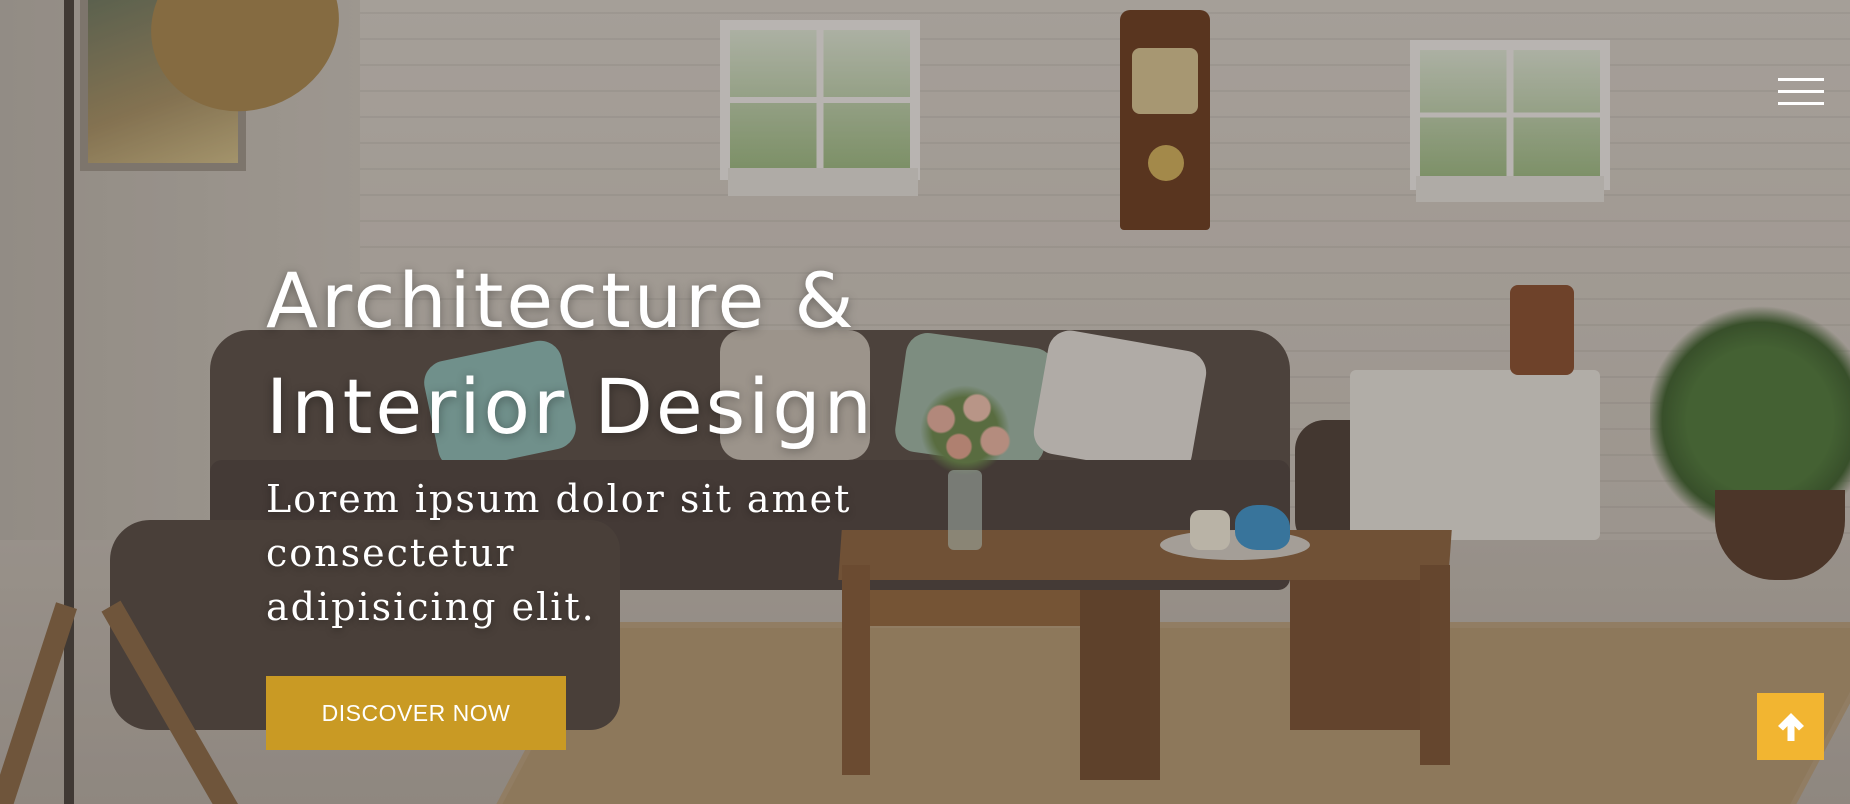 The image size is (1850, 804). I want to click on hamburger-menu-icon, so click(1801, 93).